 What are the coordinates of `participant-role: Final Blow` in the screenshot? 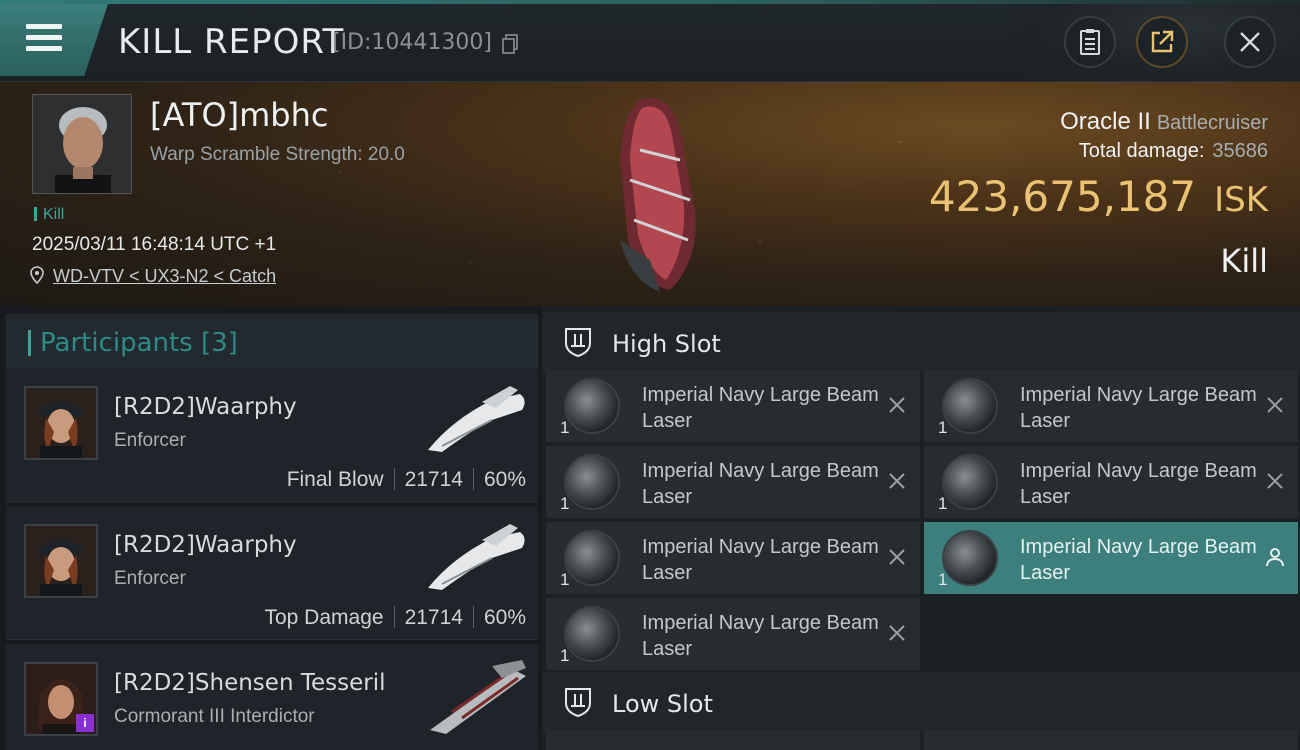 It's located at (335, 479).